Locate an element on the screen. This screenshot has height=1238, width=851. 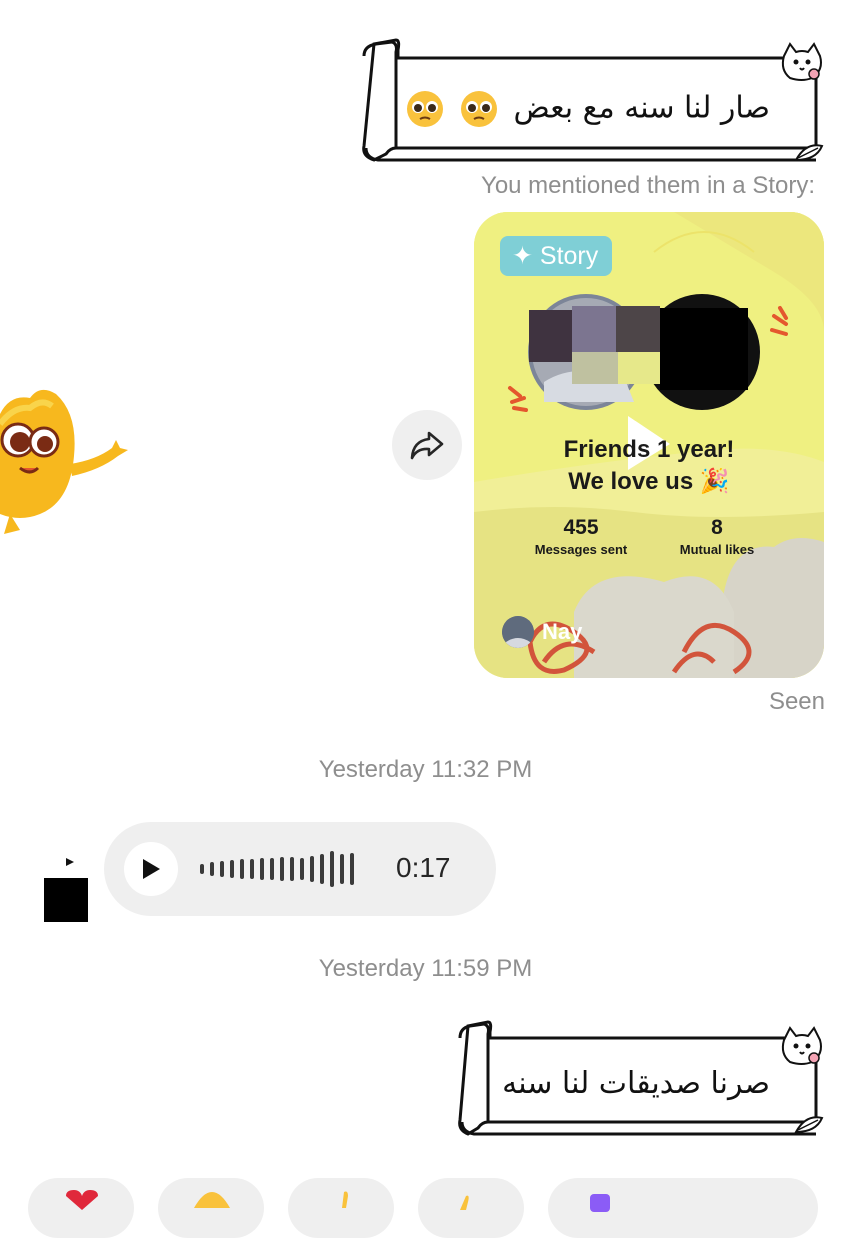
mascot-sticker-icon is located at coordinates (64, 461).